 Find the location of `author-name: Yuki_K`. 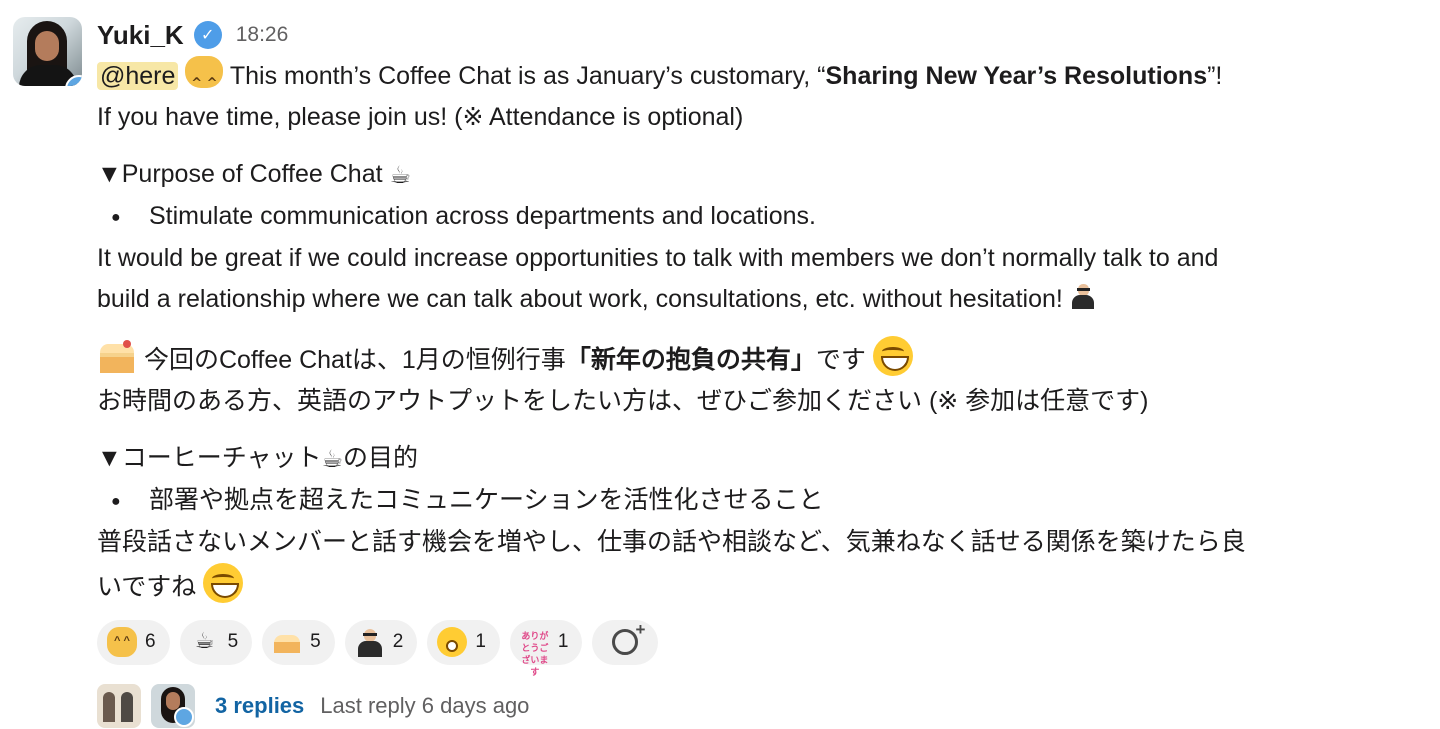

author-name: Yuki_K is located at coordinates (140, 35).